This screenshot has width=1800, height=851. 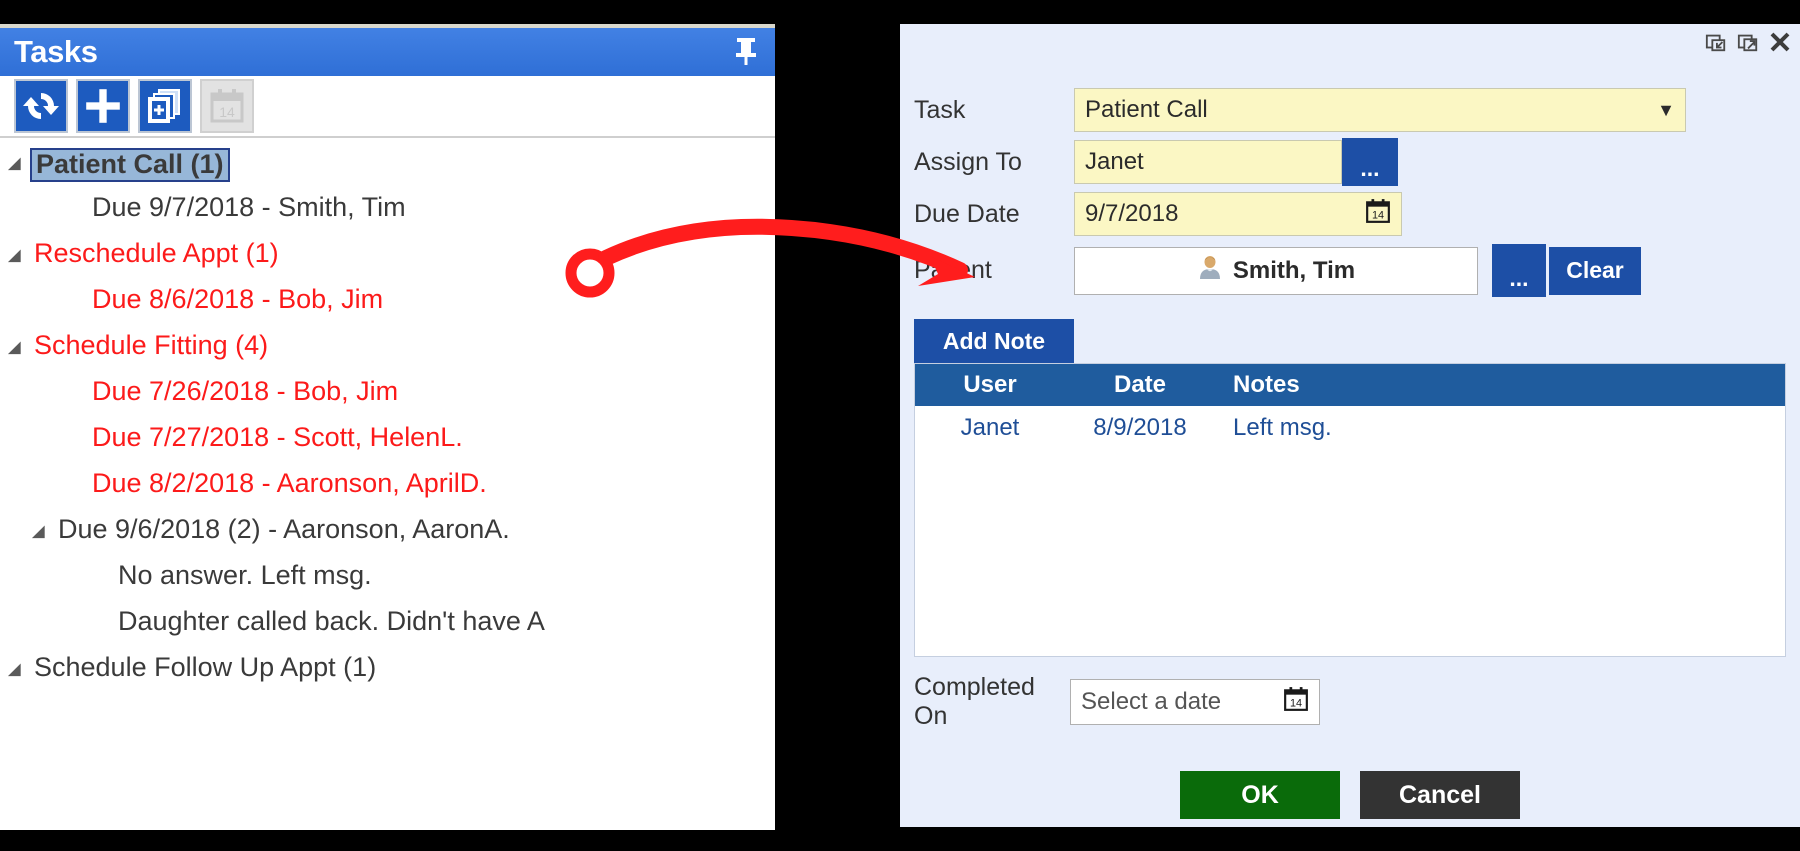 I want to click on tasks-panel-titlebar: Tasks, so click(x=387, y=52).